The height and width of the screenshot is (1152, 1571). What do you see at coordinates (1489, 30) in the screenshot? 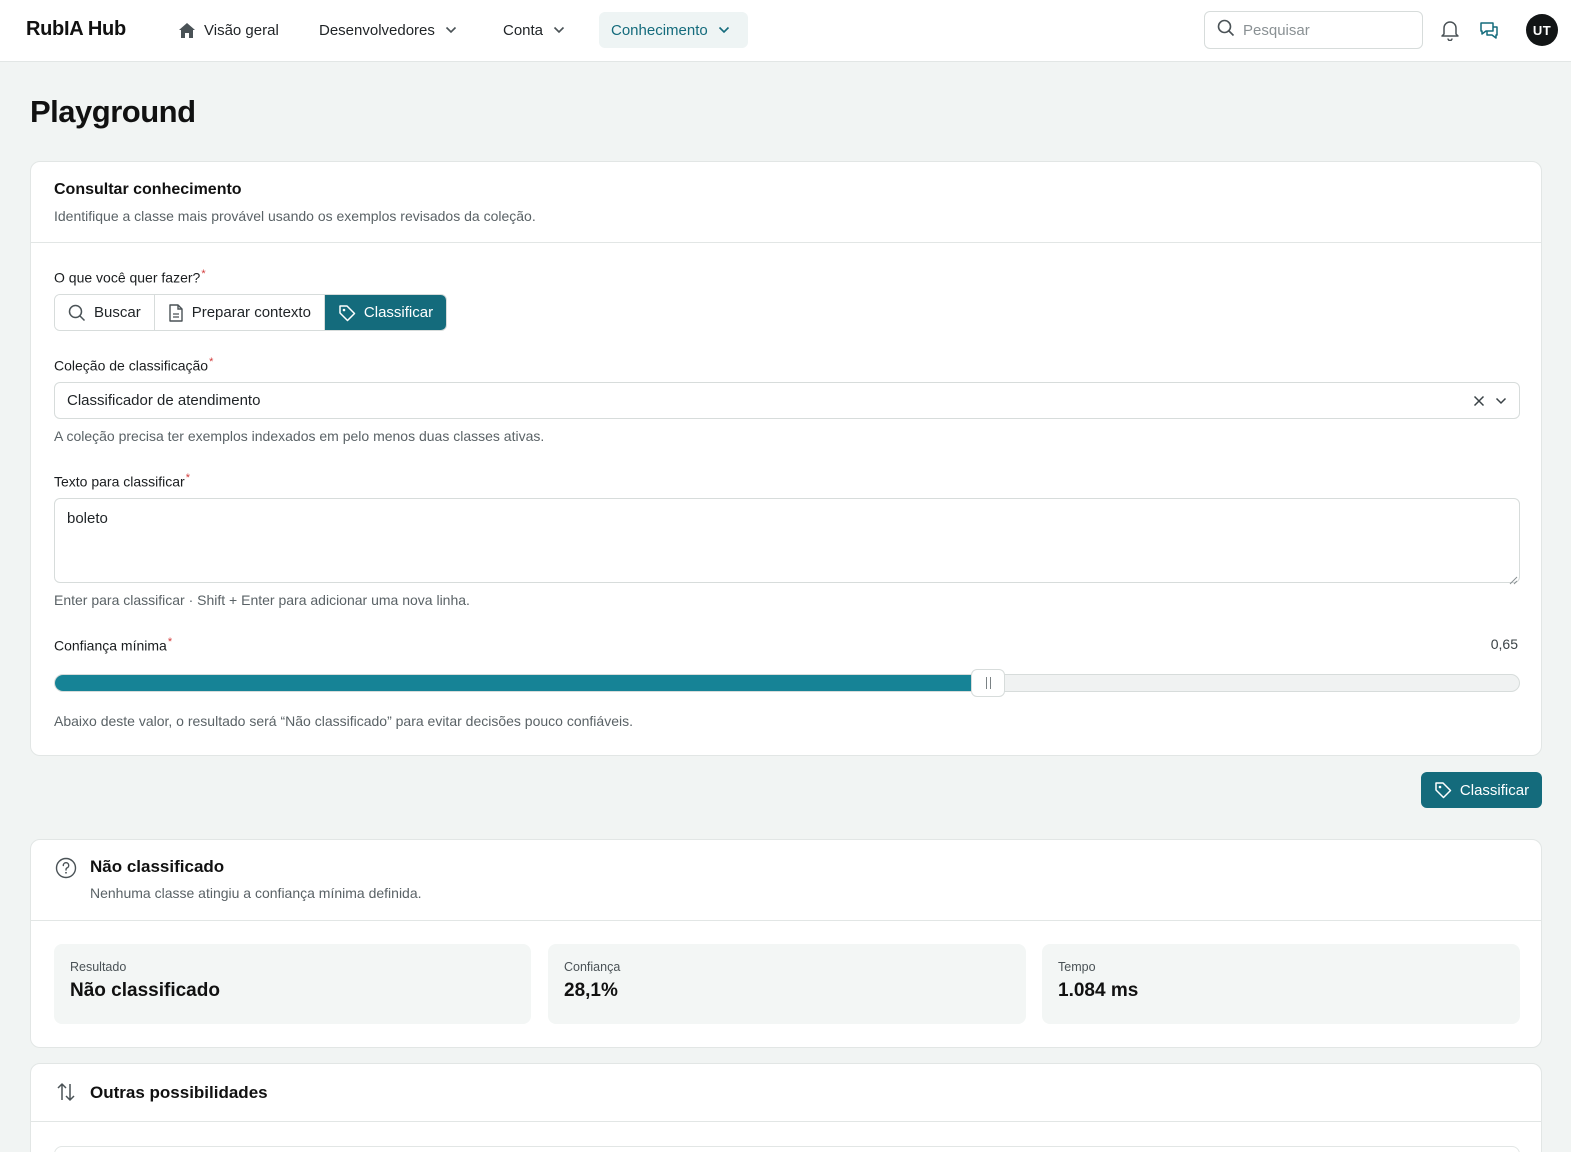
I see `chat-icon` at bounding box center [1489, 30].